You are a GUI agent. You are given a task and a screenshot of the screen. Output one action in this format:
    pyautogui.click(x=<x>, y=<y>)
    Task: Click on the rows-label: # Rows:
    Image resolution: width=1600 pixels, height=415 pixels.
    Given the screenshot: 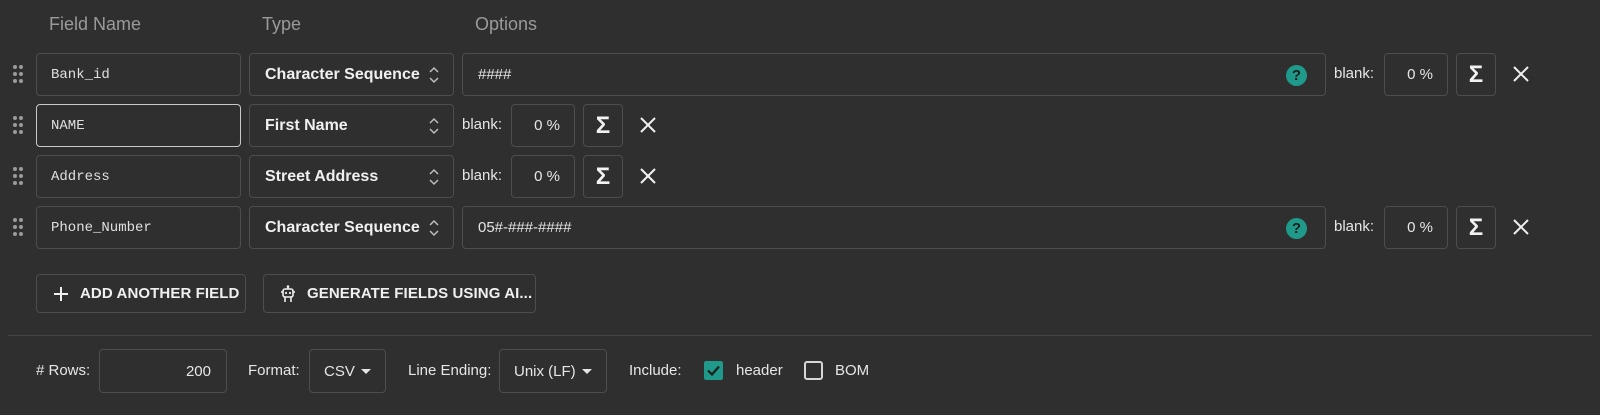 What is the action you would take?
    pyautogui.click(x=63, y=370)
    